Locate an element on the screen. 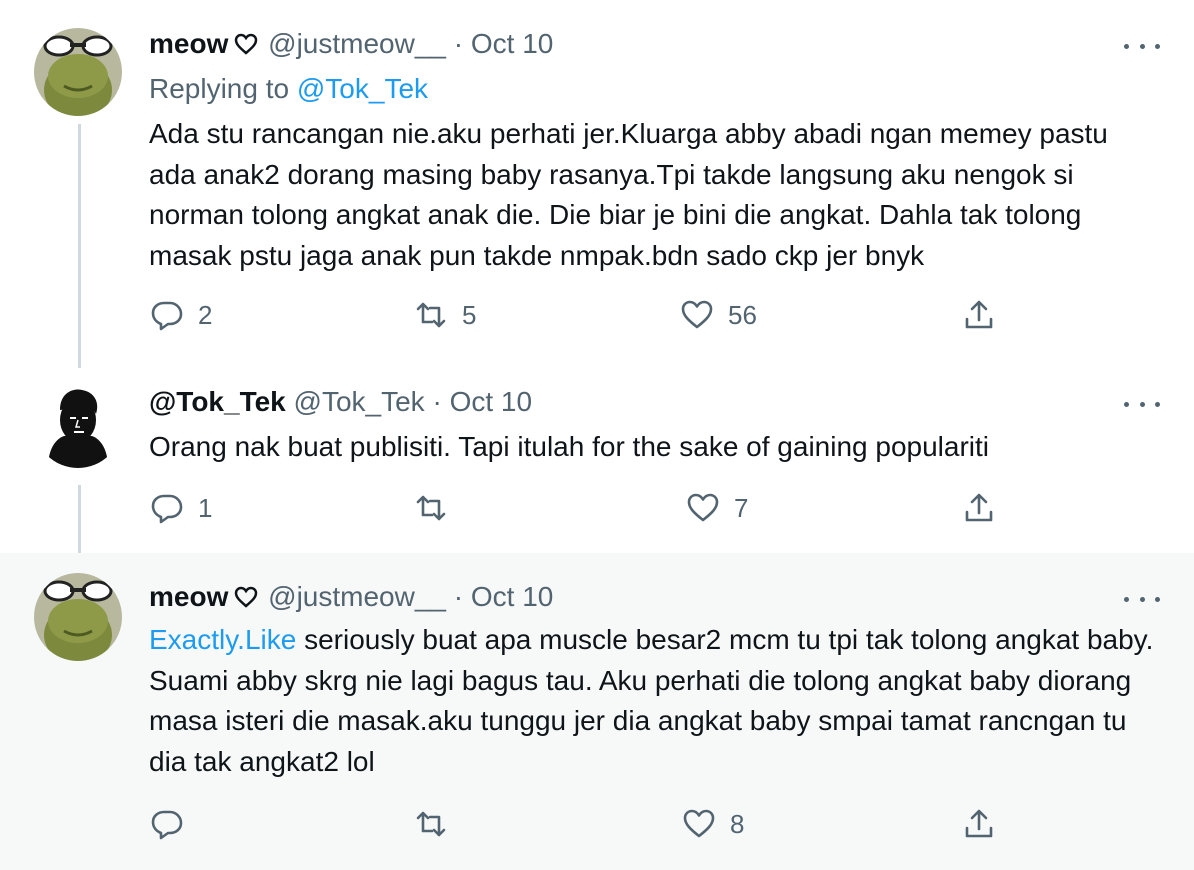  like-button: 7 is located at coordinates (717, 508).